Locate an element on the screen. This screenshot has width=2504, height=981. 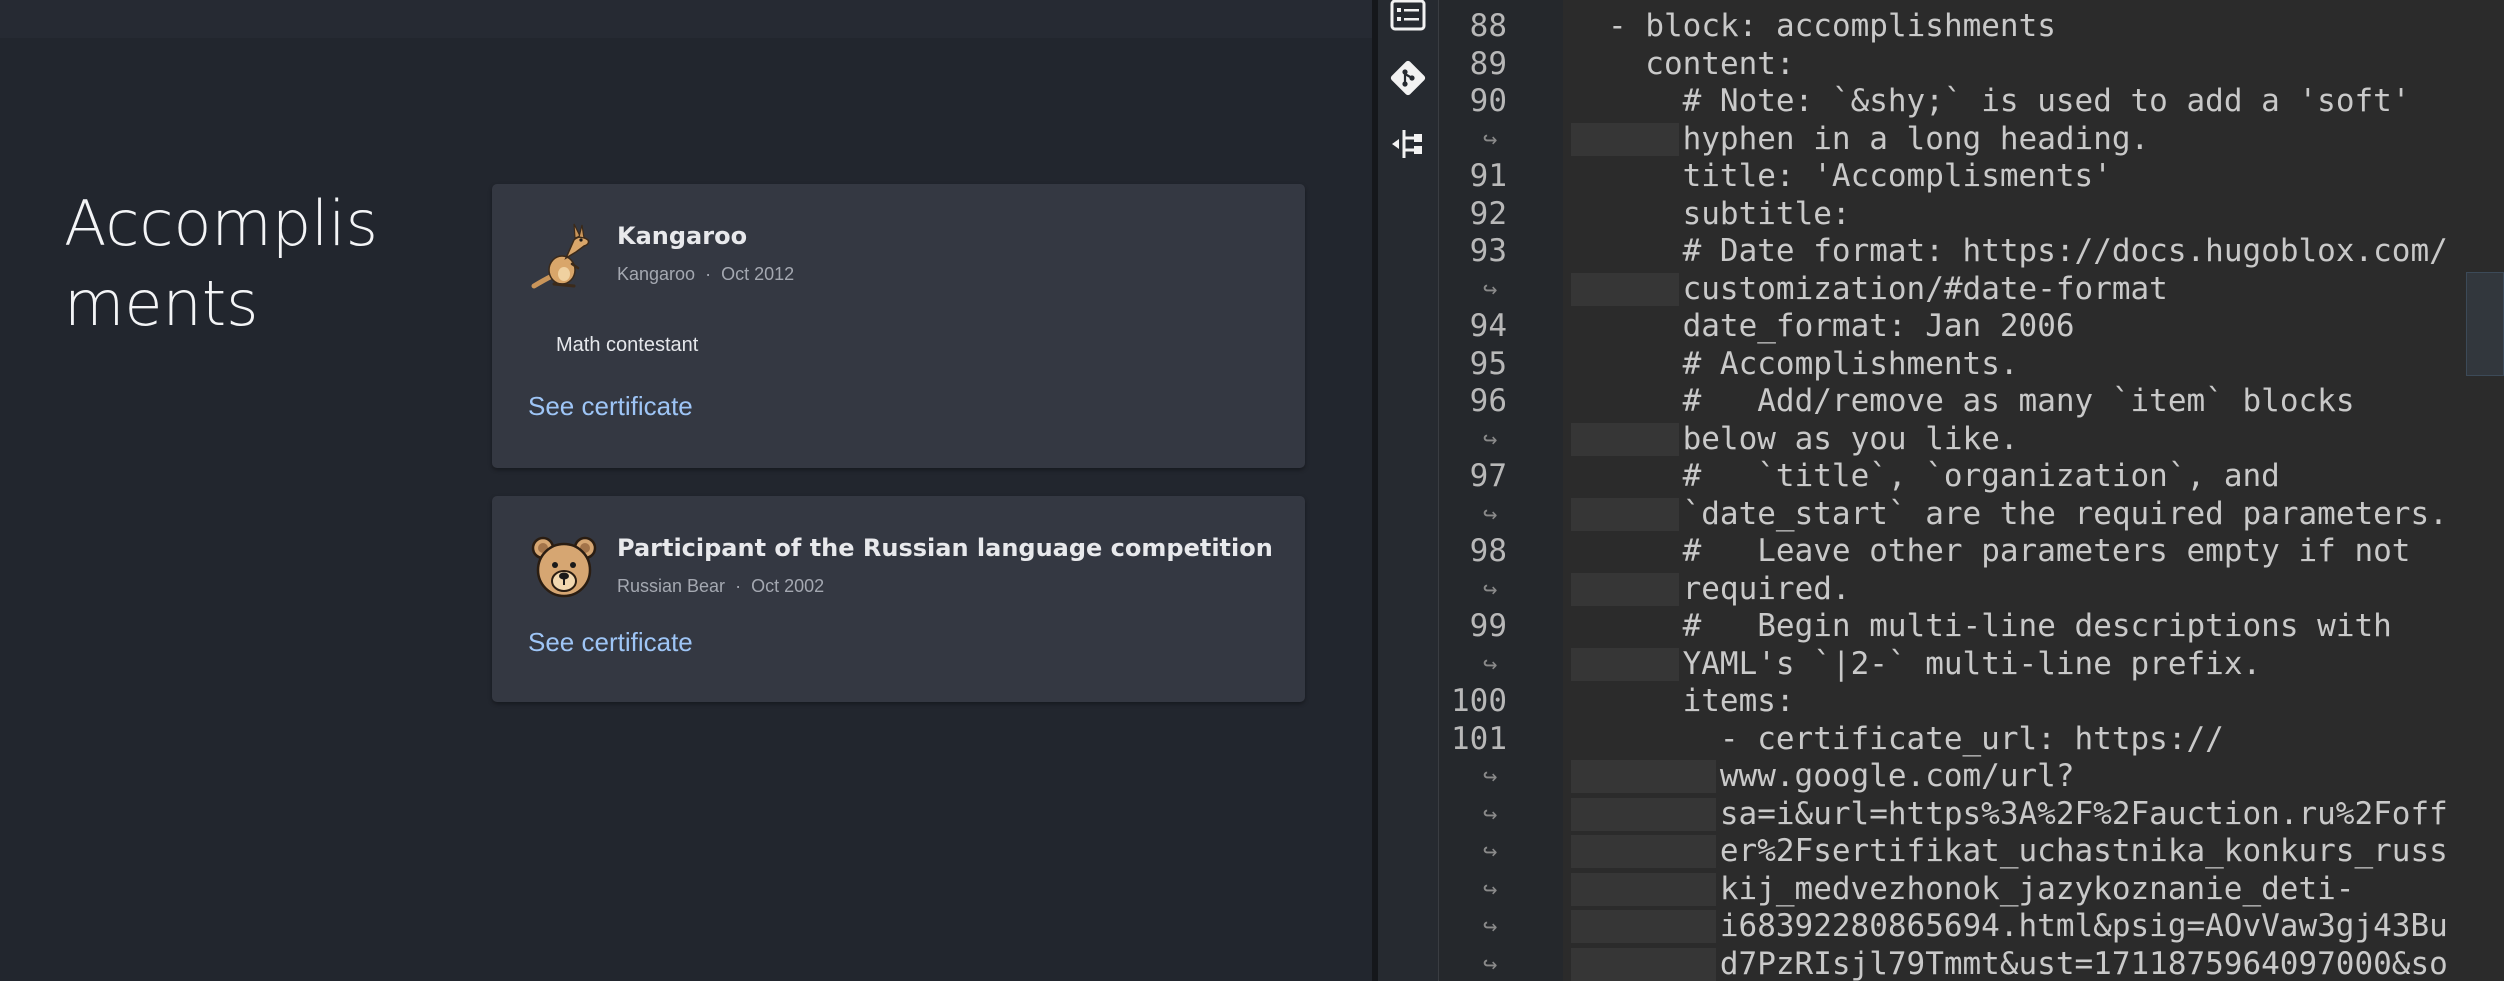
code-wrap-line: ↪ required. is located at coordinates (1971, 590).